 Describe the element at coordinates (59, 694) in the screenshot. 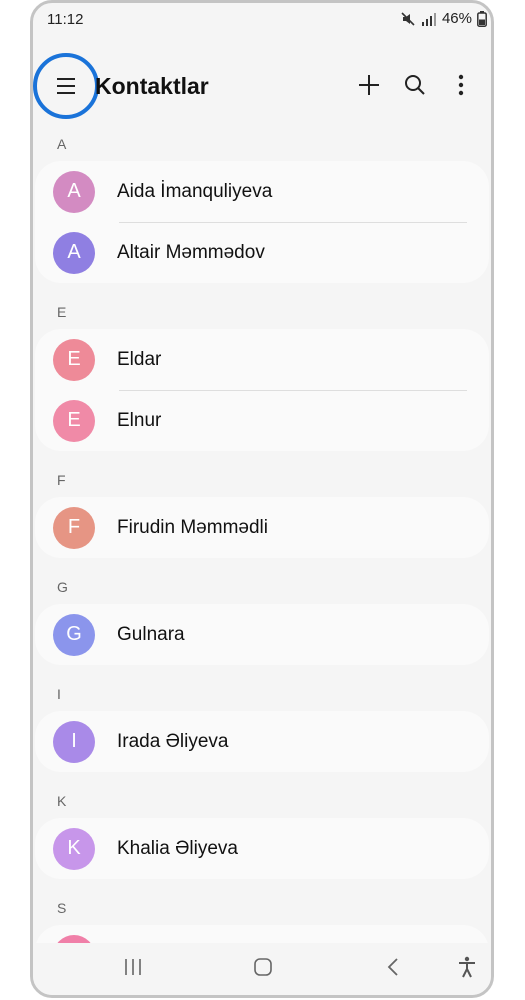

I see `section-letter-header: I` at that location.